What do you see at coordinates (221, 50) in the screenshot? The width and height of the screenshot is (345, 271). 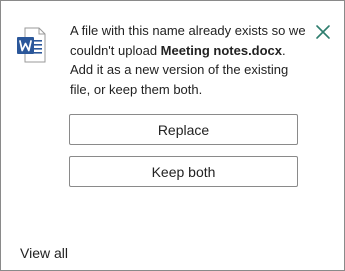 I see `file-name: Meeting notes.docx` at bounding box center [221, 50].